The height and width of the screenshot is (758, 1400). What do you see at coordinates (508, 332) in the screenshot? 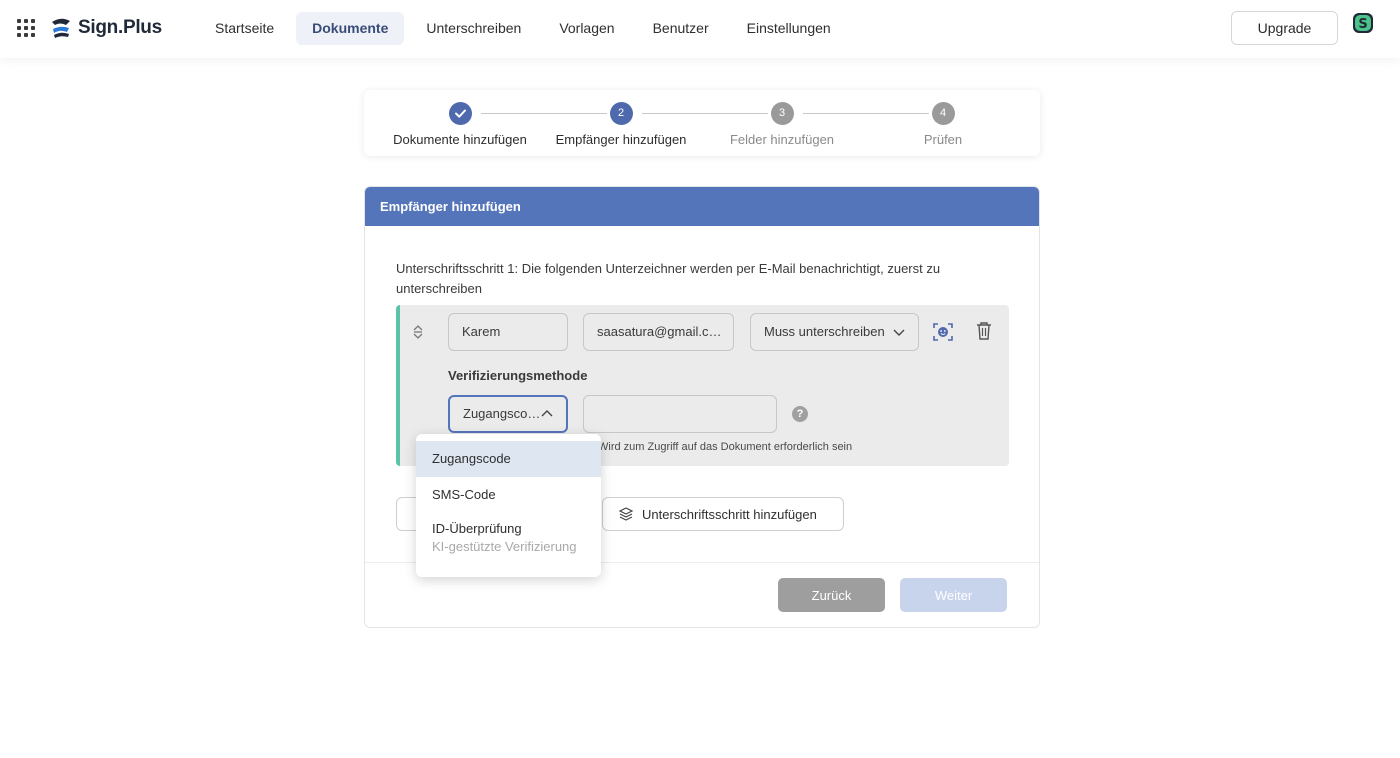
I see `signer-name-field: Karem` at bounding box center [508, 332].